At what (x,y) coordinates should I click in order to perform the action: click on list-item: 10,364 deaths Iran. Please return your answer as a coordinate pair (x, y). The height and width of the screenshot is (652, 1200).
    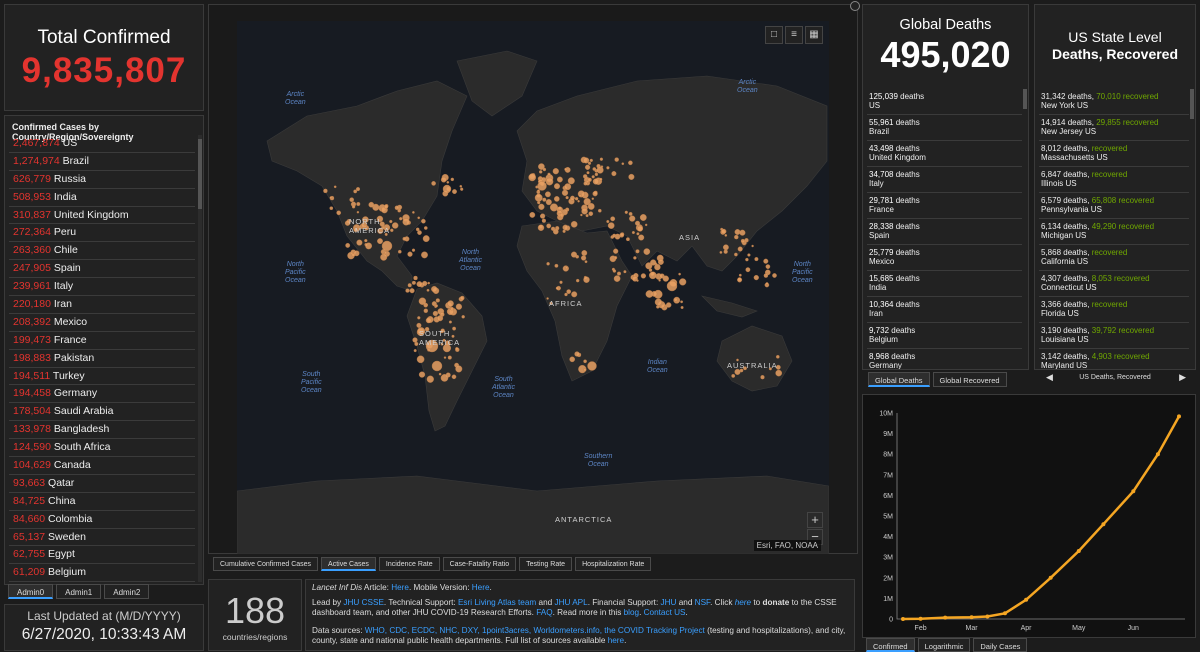
    Looking at the image, I should click on (944, 310).